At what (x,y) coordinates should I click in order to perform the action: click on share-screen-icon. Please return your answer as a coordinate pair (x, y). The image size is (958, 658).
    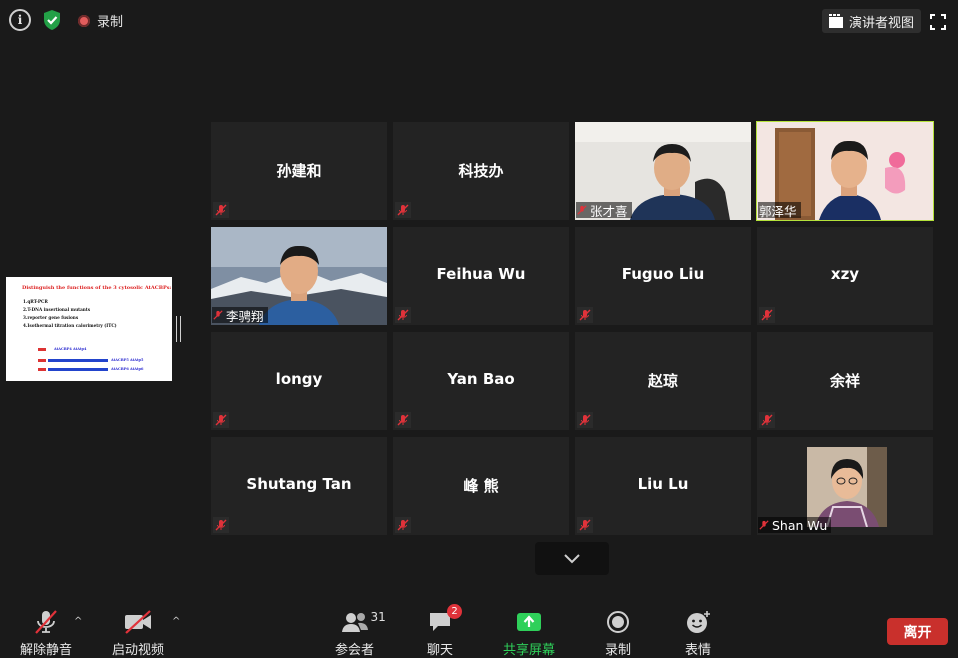
    Looking at the image, I should click on (529, 622).